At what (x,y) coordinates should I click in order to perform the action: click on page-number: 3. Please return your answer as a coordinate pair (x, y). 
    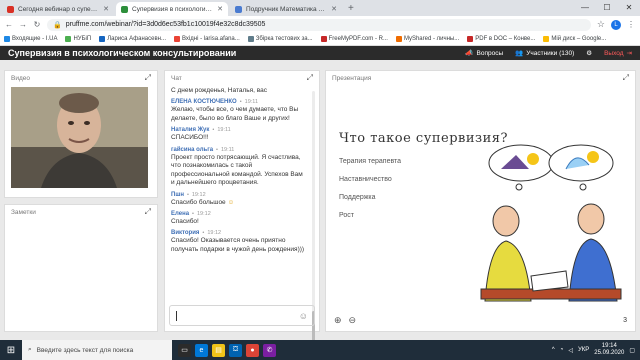
    Looking at the image, I should click on (625, 320).